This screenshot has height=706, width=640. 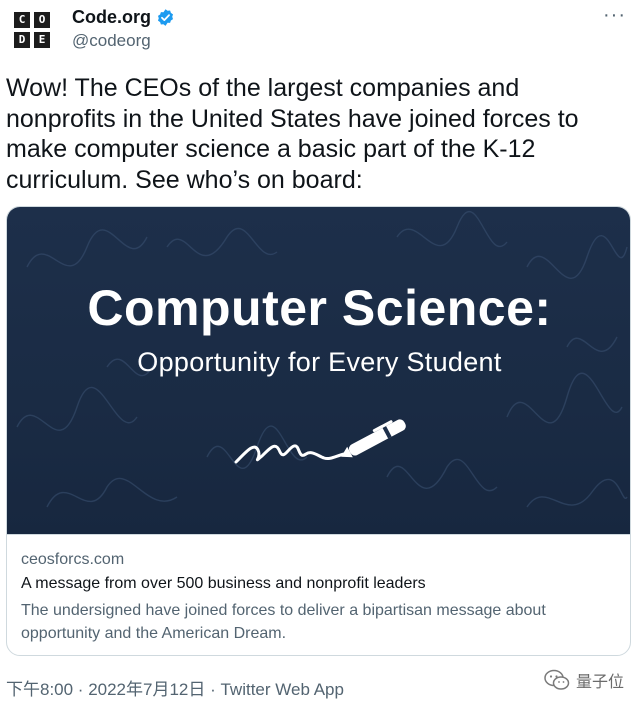 What do you see at coordinates (111, 17) in the screenshot?
I see `display-name: Code.org` at bounding box center [111, 17].